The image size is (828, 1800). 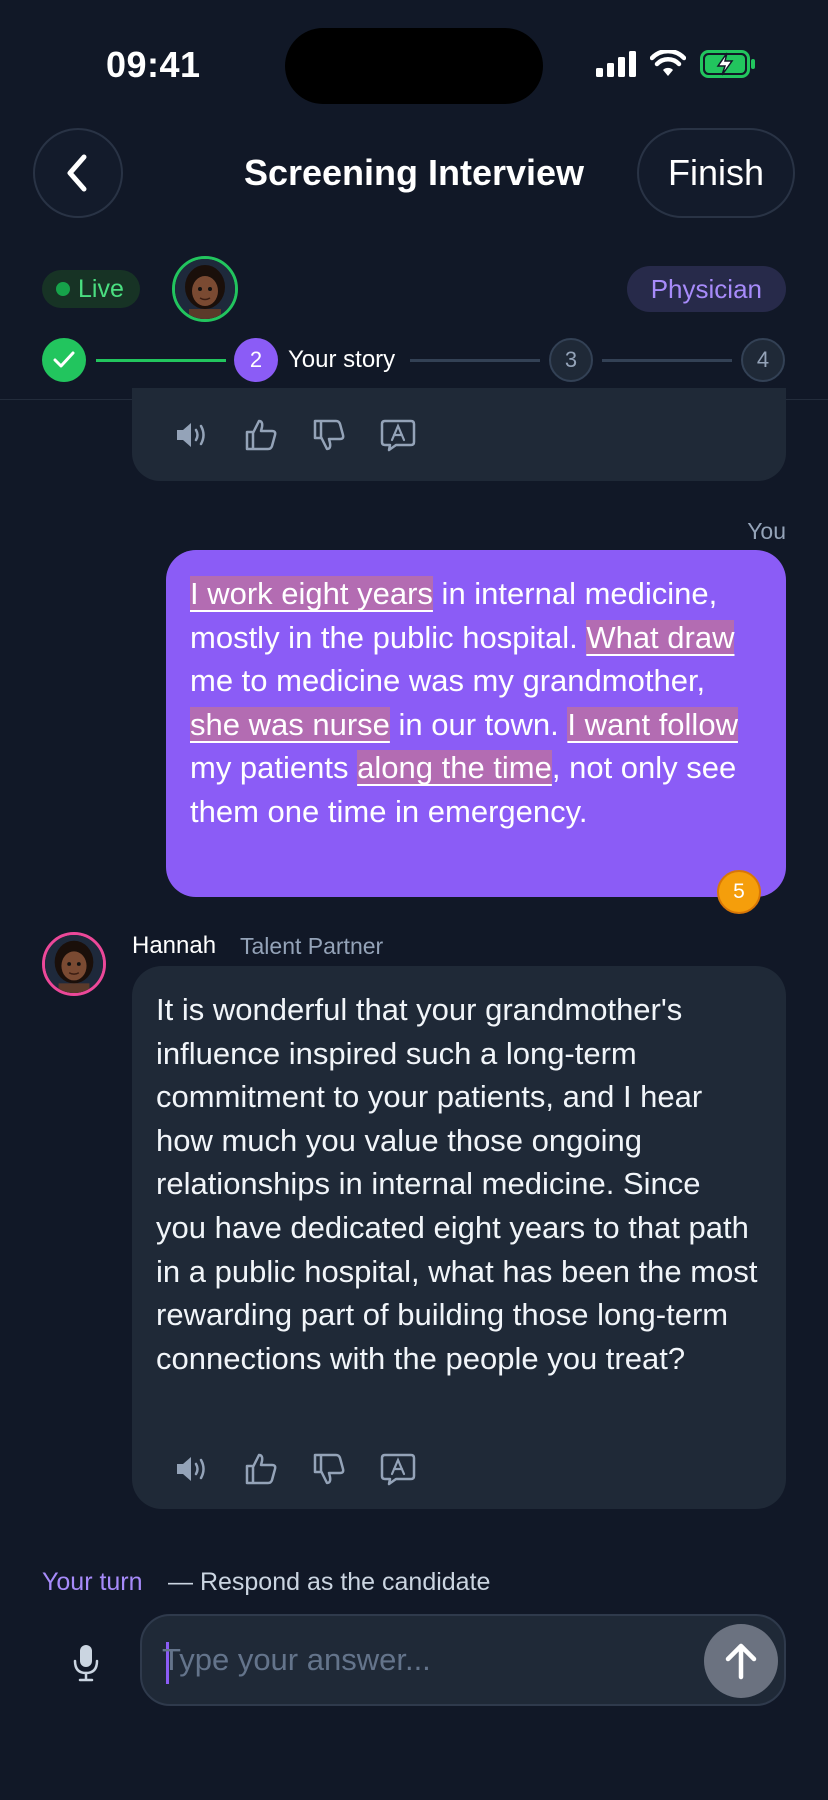 I want to click on step-1-complete, so click(x=64, y=360).